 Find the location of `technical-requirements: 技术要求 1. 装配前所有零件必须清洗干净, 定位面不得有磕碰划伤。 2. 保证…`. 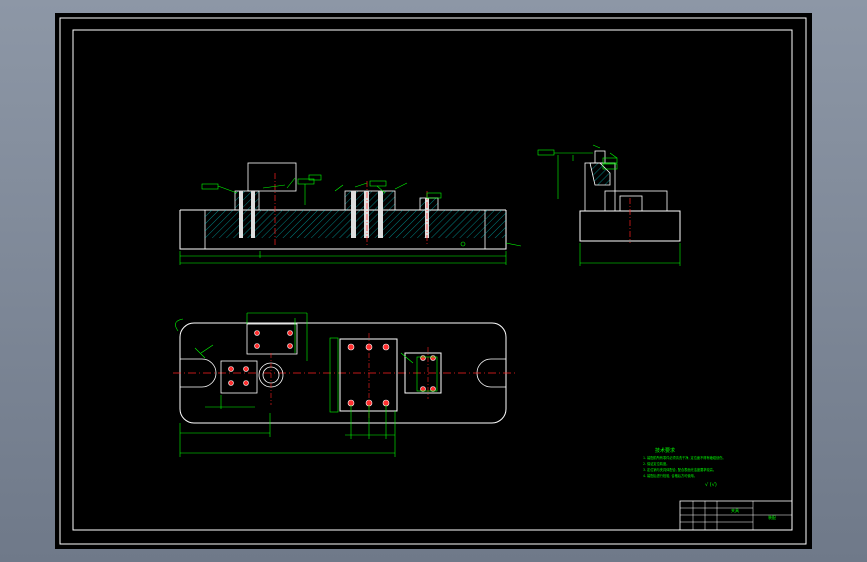

technical-requirements: 技术要求 1. 装配前所有零件必须清洗干净, 定位面不得有磕碰划伤。 2. 保证… is located at coordinates (684, 467).